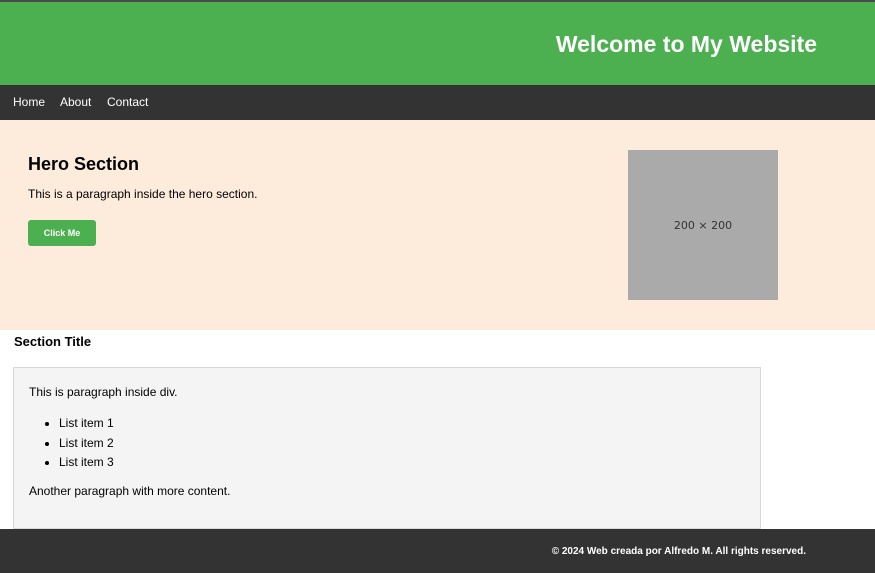 This screenshot has width=875, height=573. Describe the element at coordinates (130, 491) in the screenshot. I see `content-paragraph-2: Another paragraph with more content.` at that location.